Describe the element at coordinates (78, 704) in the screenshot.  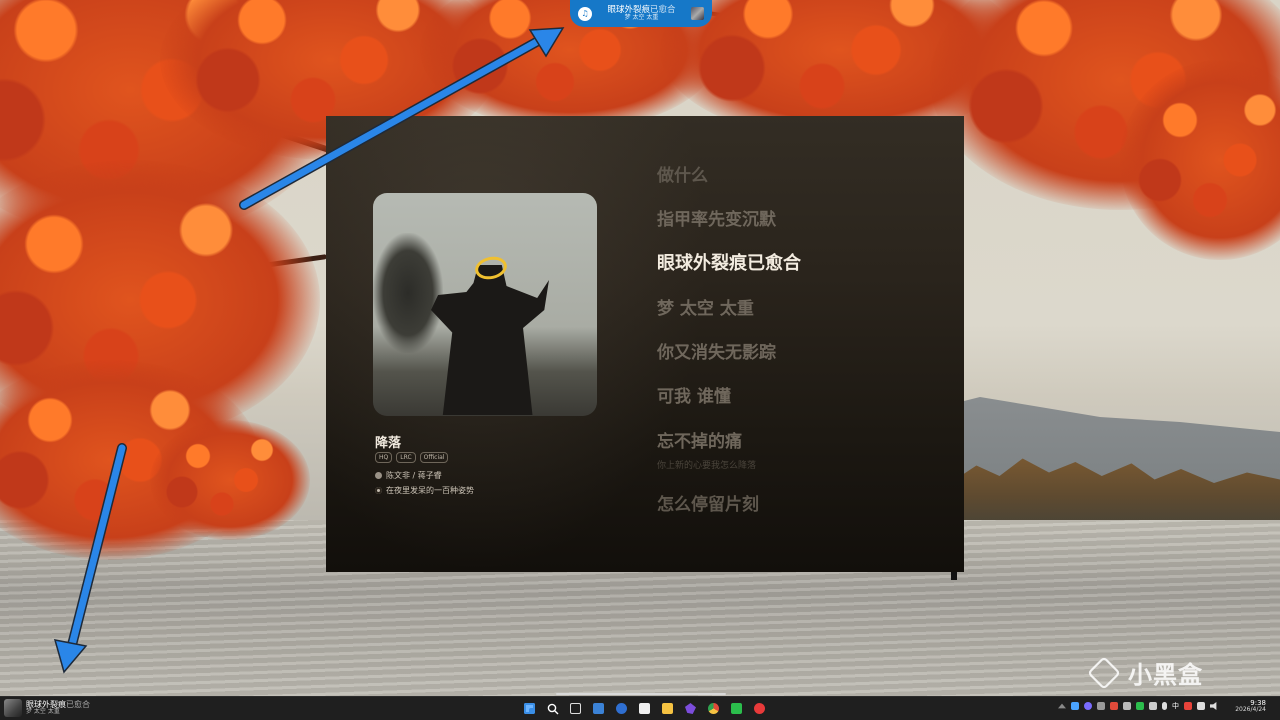
I see `taskbar-title-rest: 已愈合` at that location.